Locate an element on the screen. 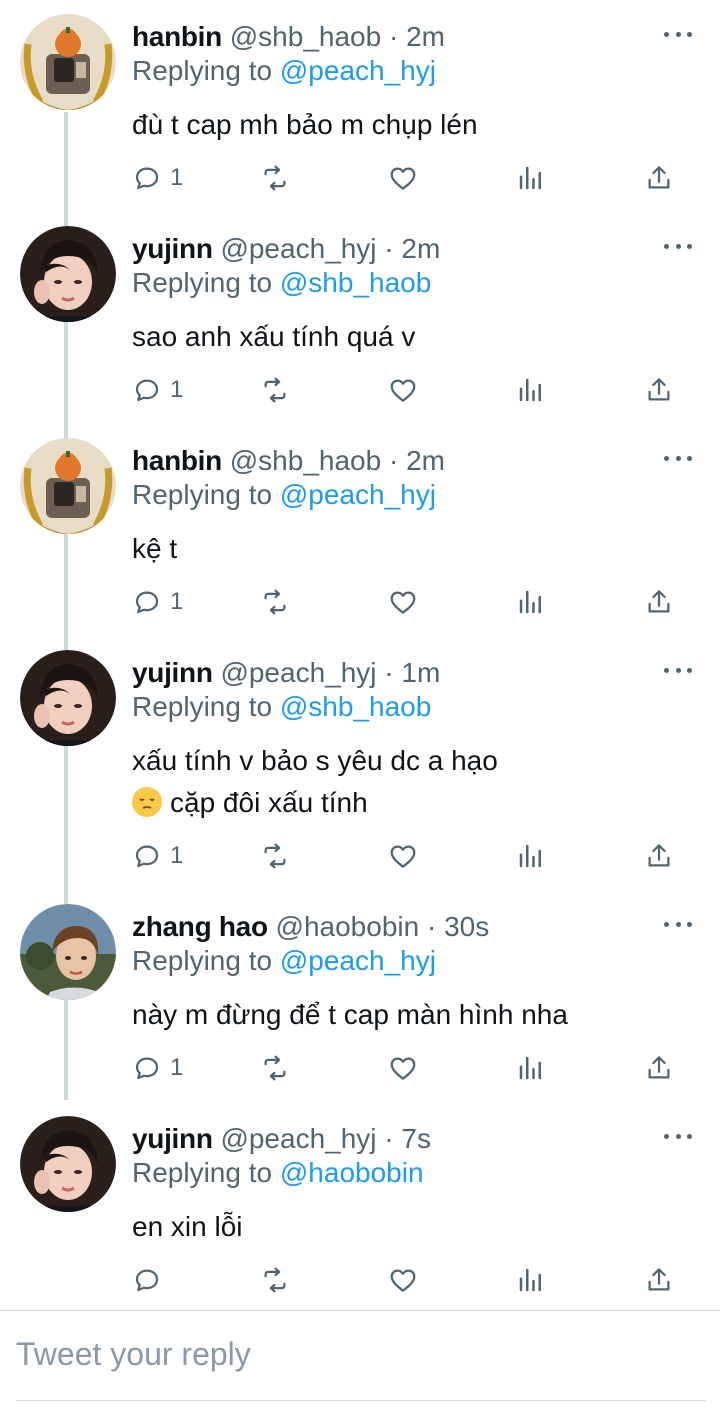 The height and width of the screenshot is (1408, 720). tweet-text-line: này m đừng để t cap màn hình nha is located at coordinates (350, 1014).